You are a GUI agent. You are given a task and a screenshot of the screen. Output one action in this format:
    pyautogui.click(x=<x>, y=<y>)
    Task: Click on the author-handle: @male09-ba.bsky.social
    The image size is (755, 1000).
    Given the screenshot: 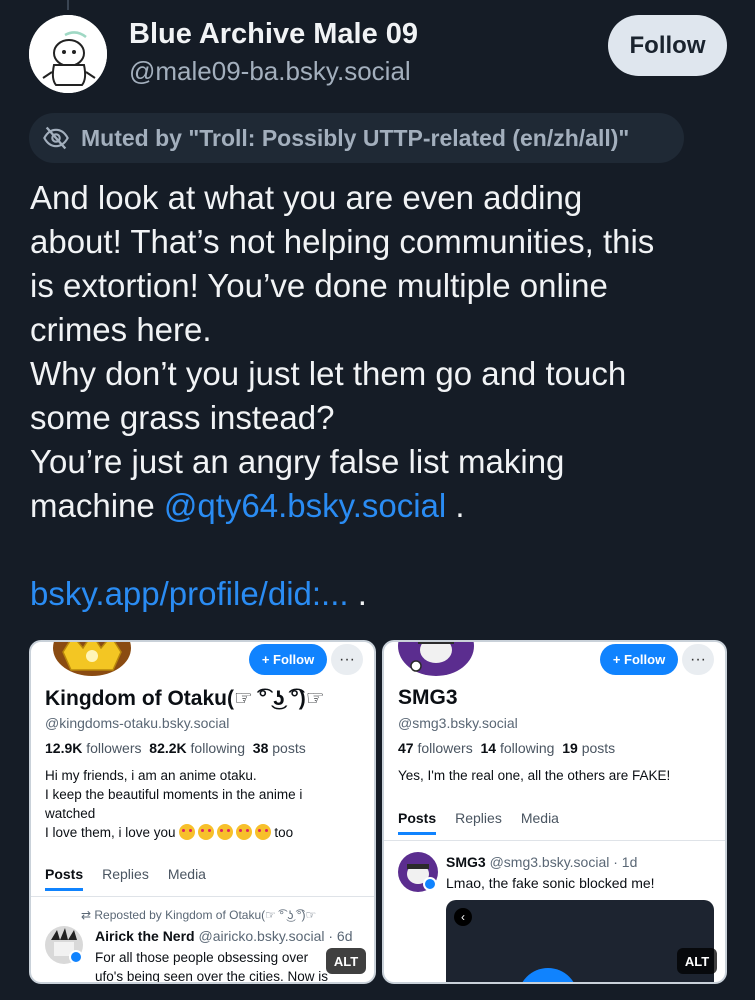 What is the action you would take?
    pyautogui.click(x=270, y=71)
    